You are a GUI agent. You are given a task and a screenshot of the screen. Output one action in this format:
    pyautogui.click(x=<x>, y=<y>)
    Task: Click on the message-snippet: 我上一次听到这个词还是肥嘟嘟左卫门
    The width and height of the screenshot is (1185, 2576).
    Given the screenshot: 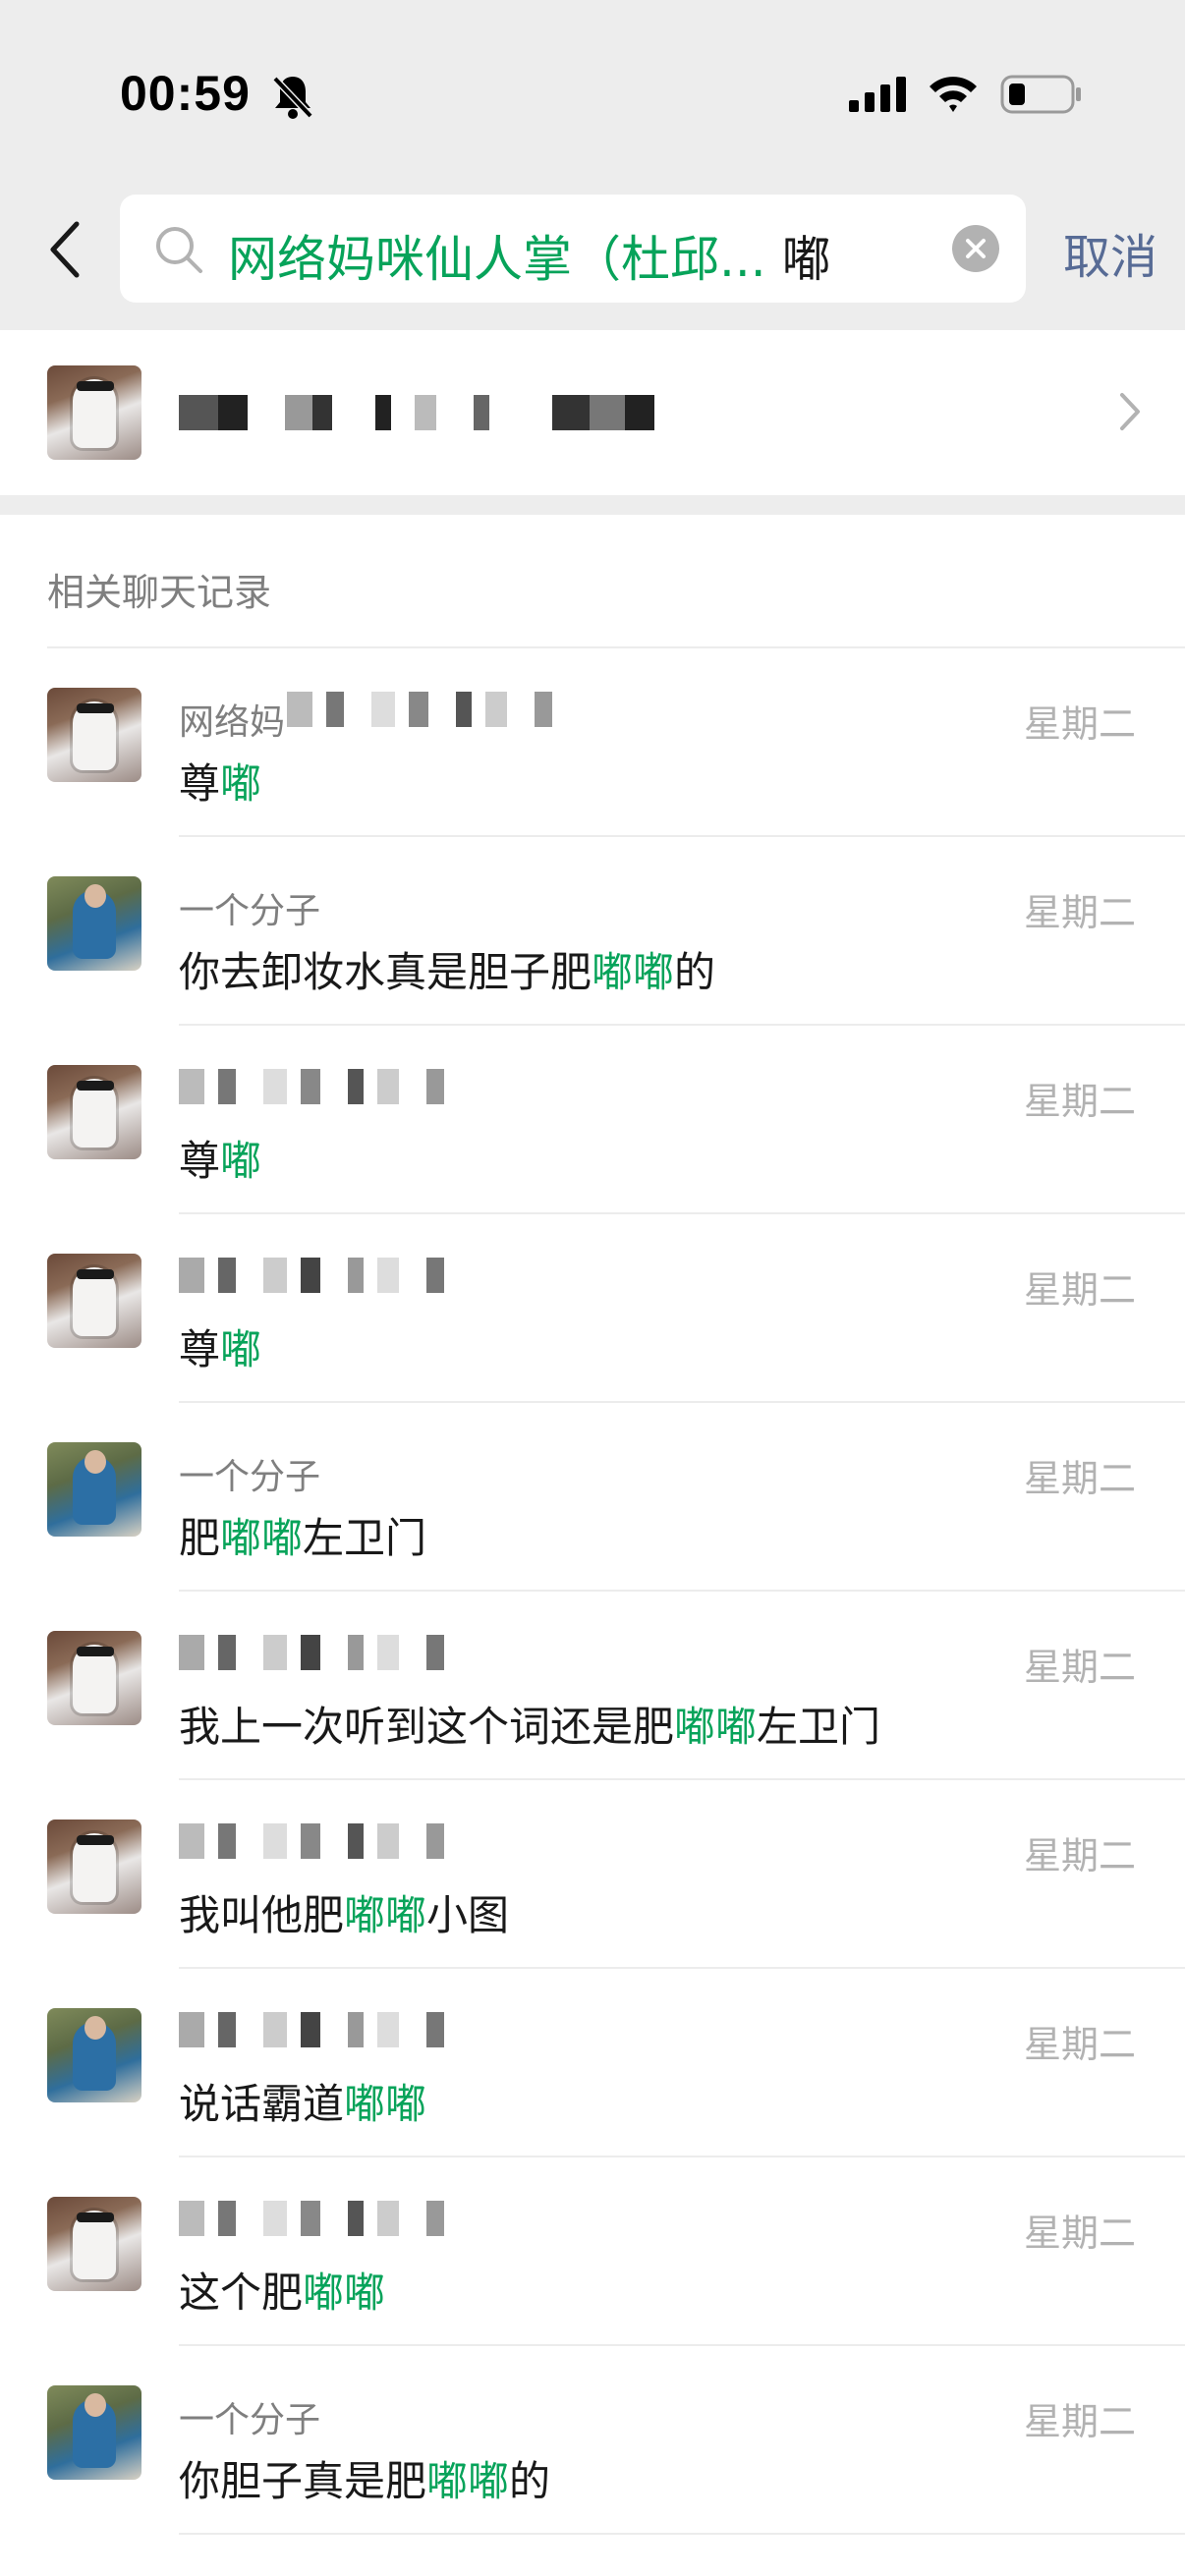 What is the action you would take?
    pyautogui.click(x=530, y=1724)
    